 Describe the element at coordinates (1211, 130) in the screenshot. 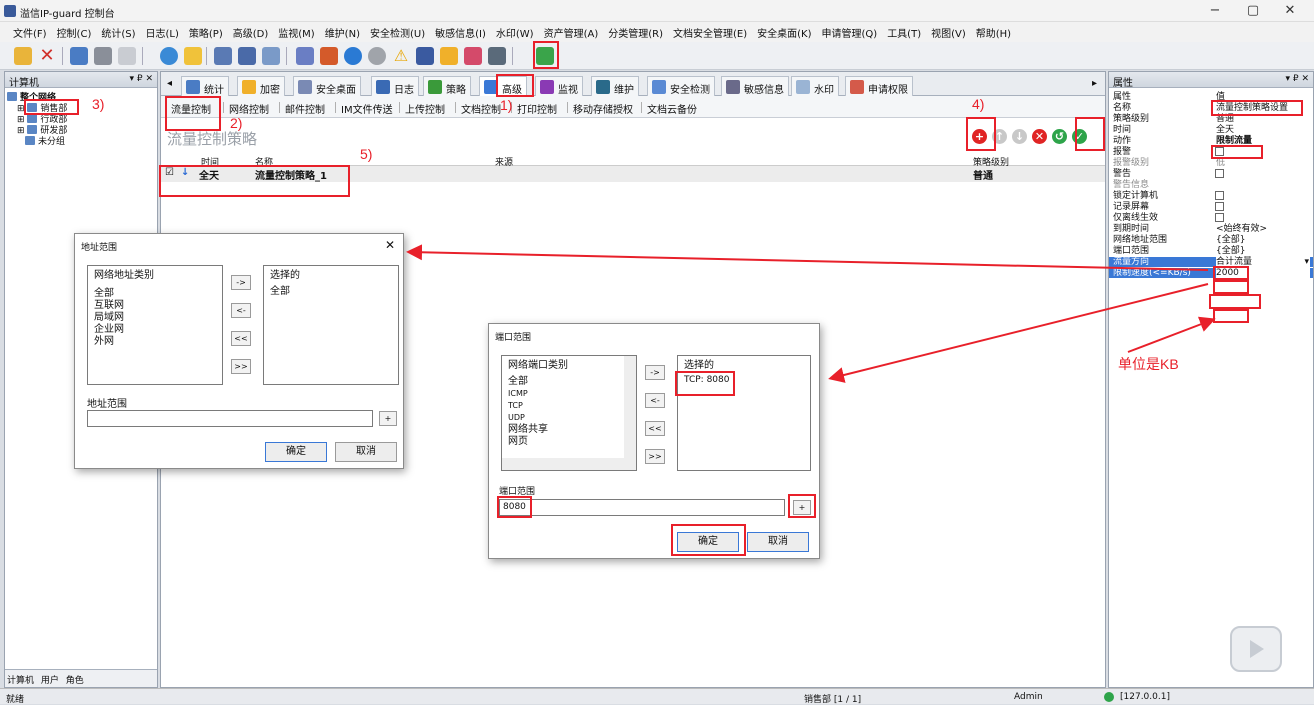

I see `prop-time: 时间 全天` at that location.